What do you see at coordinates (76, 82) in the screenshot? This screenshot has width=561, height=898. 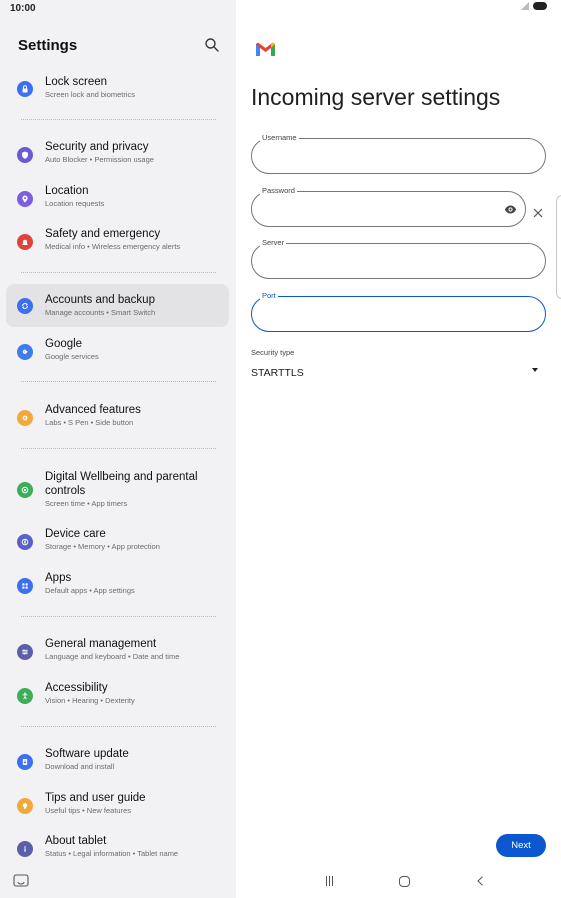 I see `menu-item-title: Lock screen` at bounding box center [76, 82].